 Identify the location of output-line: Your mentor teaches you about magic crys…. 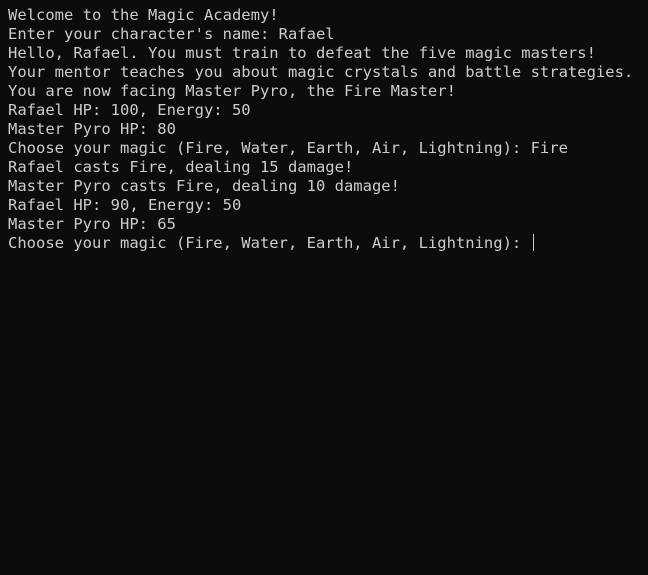
(321, 72).